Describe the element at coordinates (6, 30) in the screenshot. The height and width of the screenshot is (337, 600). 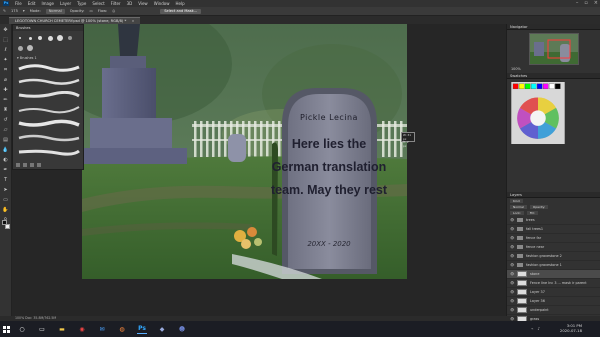
I see `move-tool-icon: ✥` at that location.